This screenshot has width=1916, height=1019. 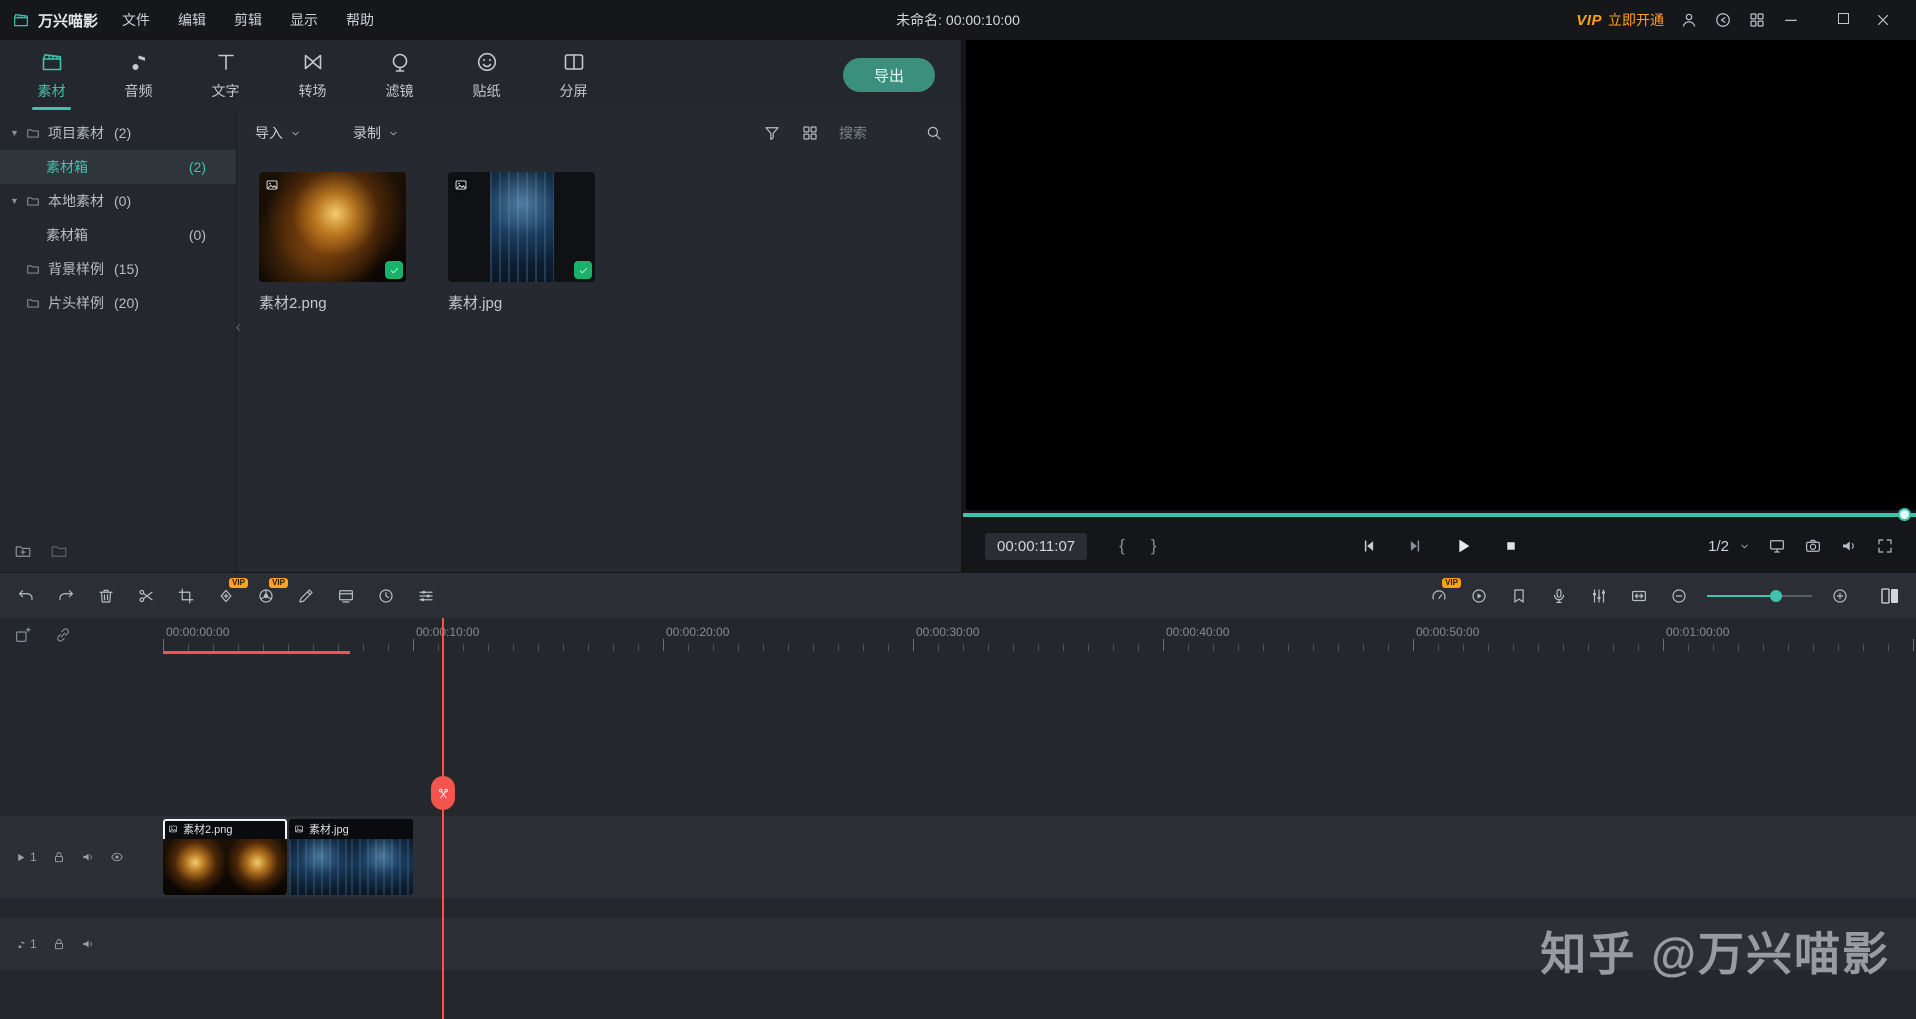 What do you see at coordinates (386, 596) in the screenshot?
I see `history-button` at bounding box center [386, 596].